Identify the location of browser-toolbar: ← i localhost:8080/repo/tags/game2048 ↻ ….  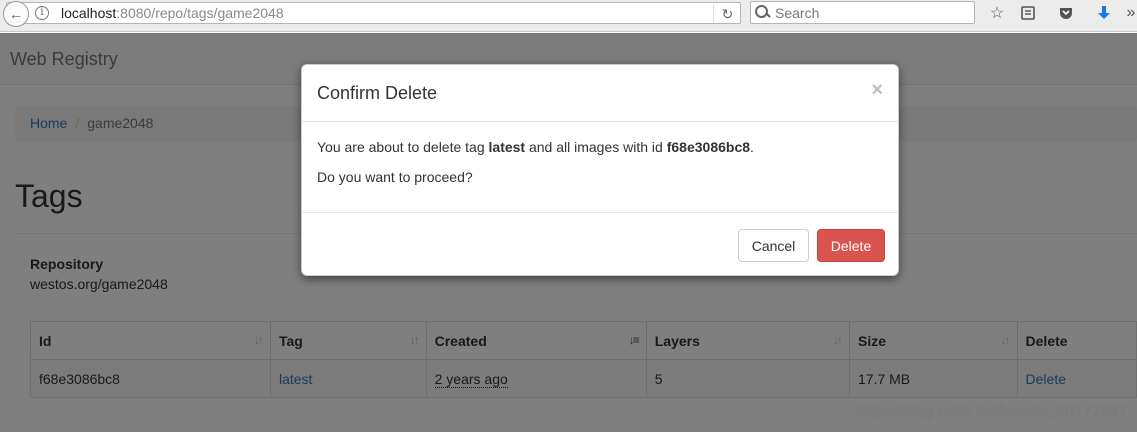
(568, 16).